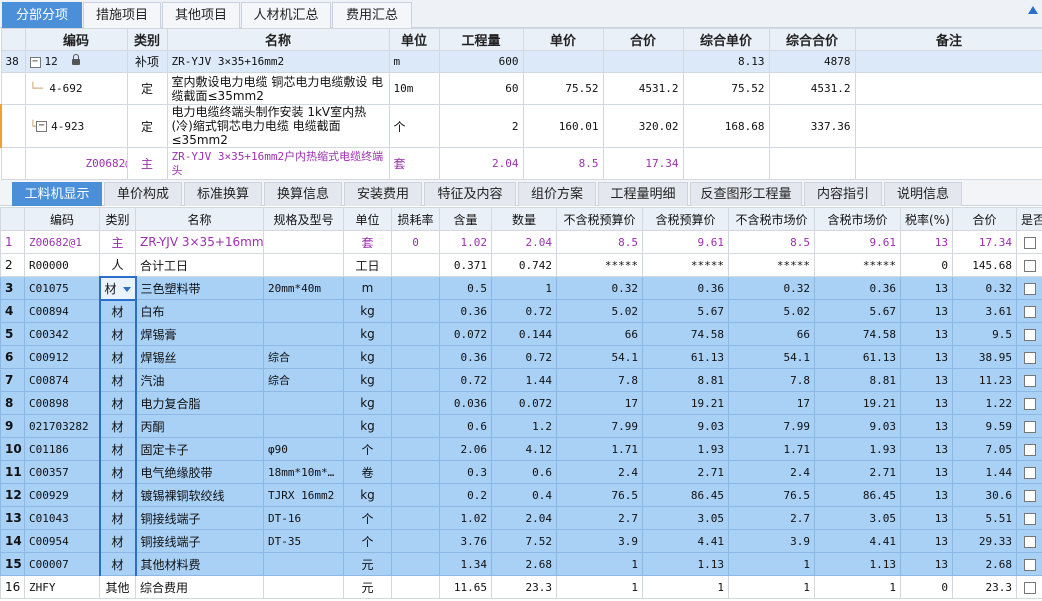 This screenshot has width=1042, height=601. What do you see at coordinates (643, 194) in the screenshot?
I see `tab-quantity-detail: 工程量明细` at bounding box center [643, 194].